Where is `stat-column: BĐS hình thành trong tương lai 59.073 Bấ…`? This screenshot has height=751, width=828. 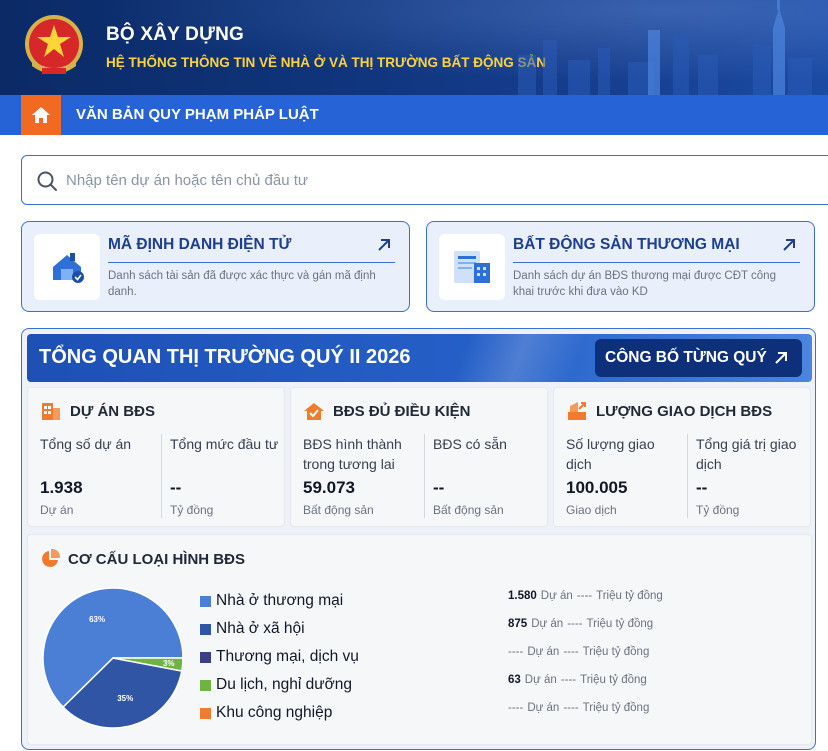
stat-column: BĐS hình thành trong tương lai 59.073 Bấ… is located at coordinates (362, 475).